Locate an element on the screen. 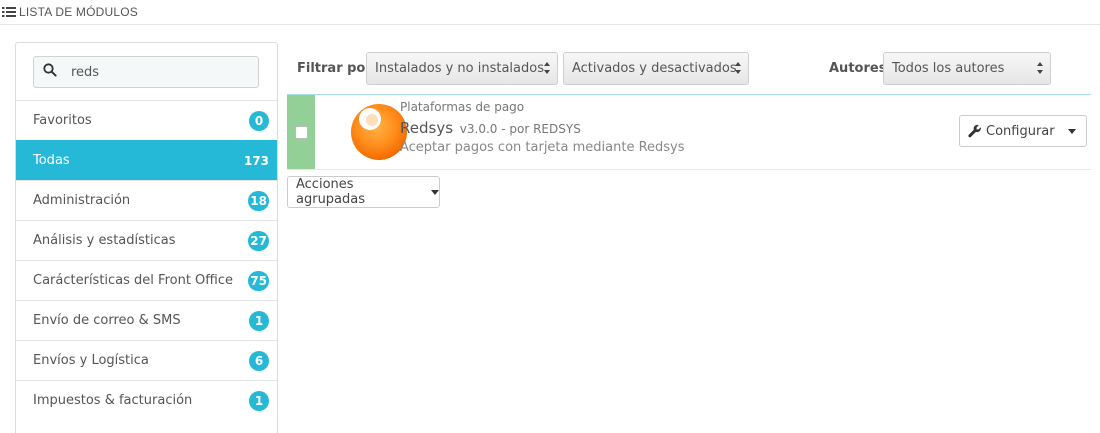 Image resolution: width=1100 pixels, height=433 pixels. search-button is located at coordinates (49, 72).